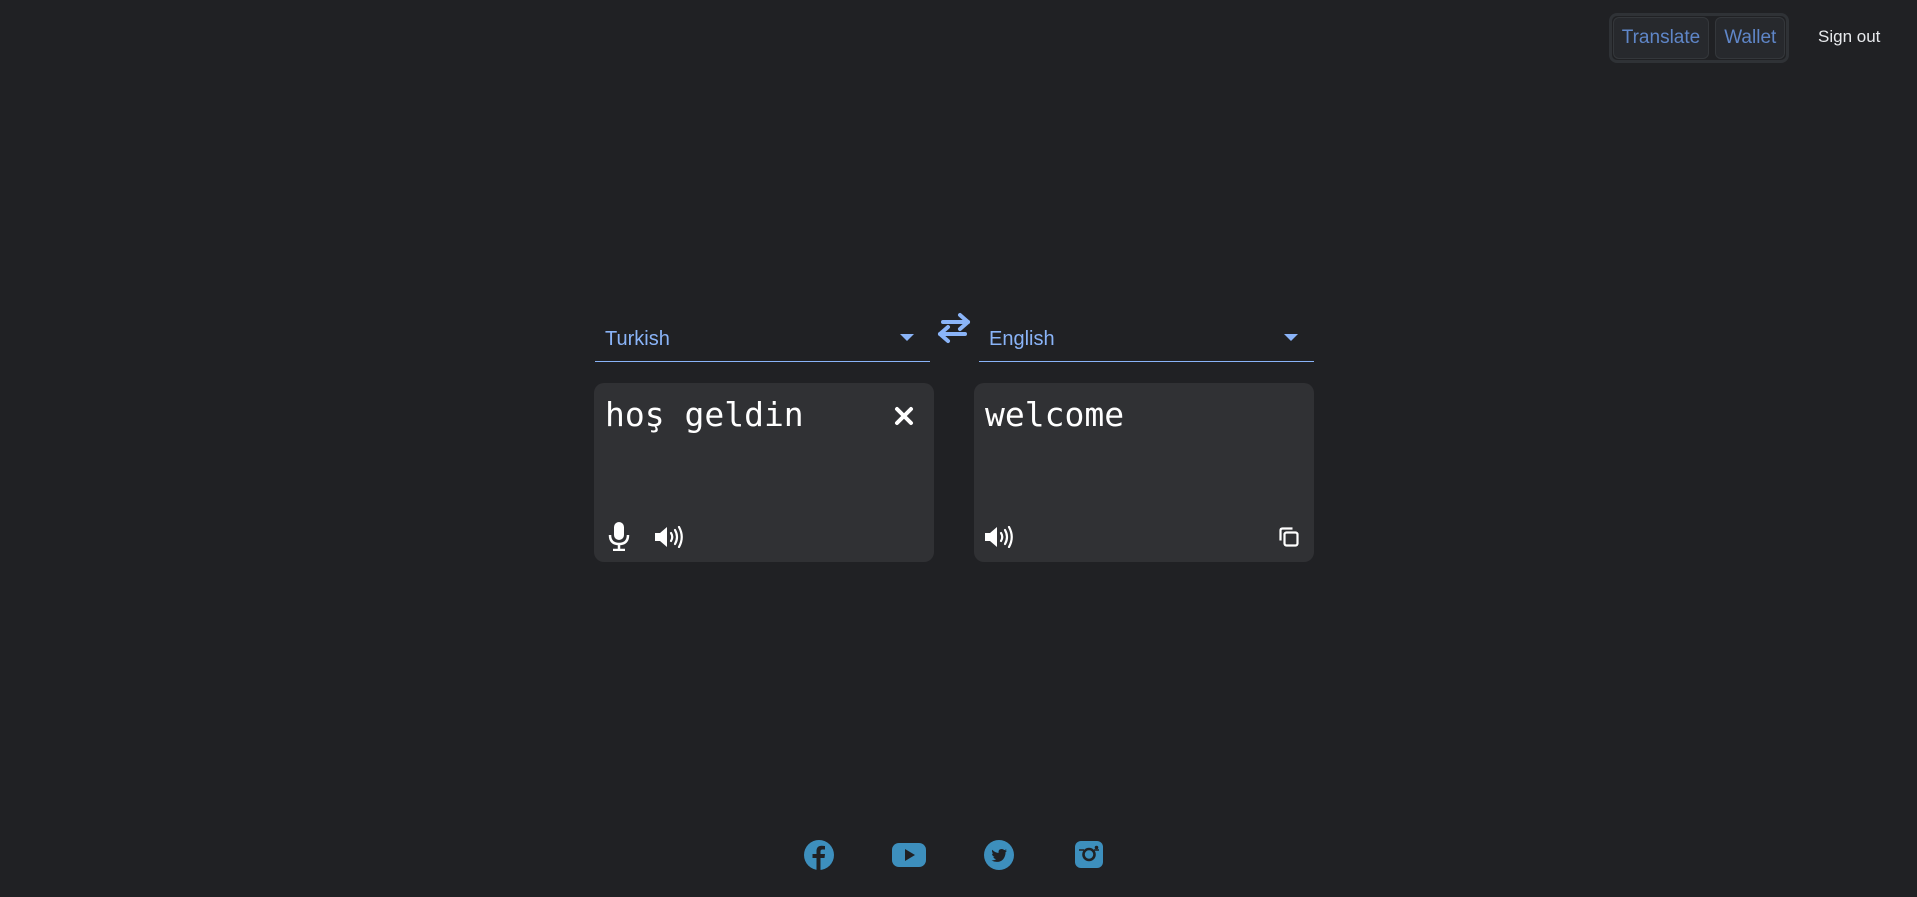  What do you see at coordinates (1750, 38) in the screenshot?
I see `wallet-button: Wallet` at bounding box center [1750, 38].